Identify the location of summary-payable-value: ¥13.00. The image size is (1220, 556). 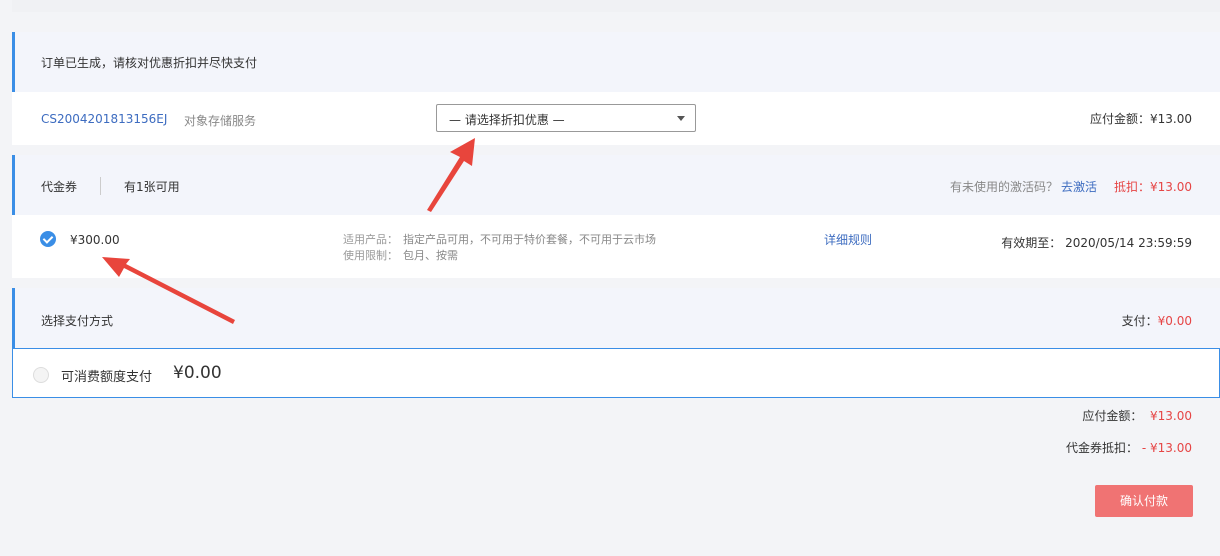
(1171, 416).